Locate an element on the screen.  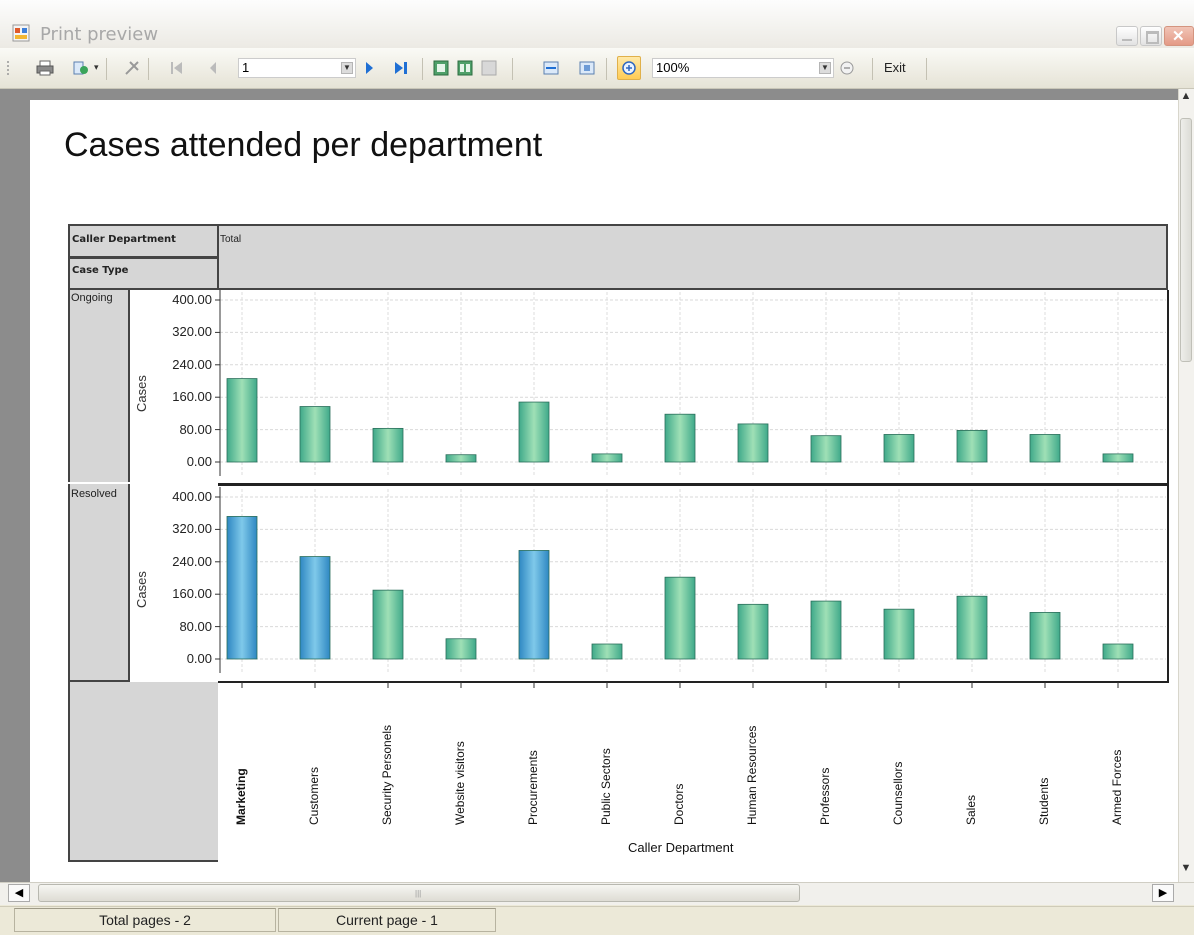
x-category-label: Professors is located at coordinates (825, 796).